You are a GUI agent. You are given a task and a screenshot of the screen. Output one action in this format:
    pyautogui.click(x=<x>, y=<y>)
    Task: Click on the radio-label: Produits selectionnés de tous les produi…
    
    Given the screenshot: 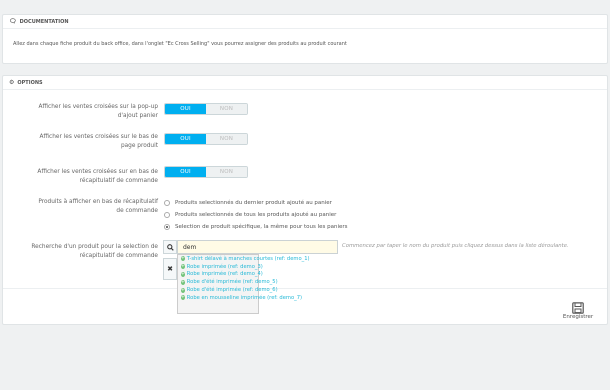 What is the action you would take?
    pyautogui.click(x=256, y=215)
    